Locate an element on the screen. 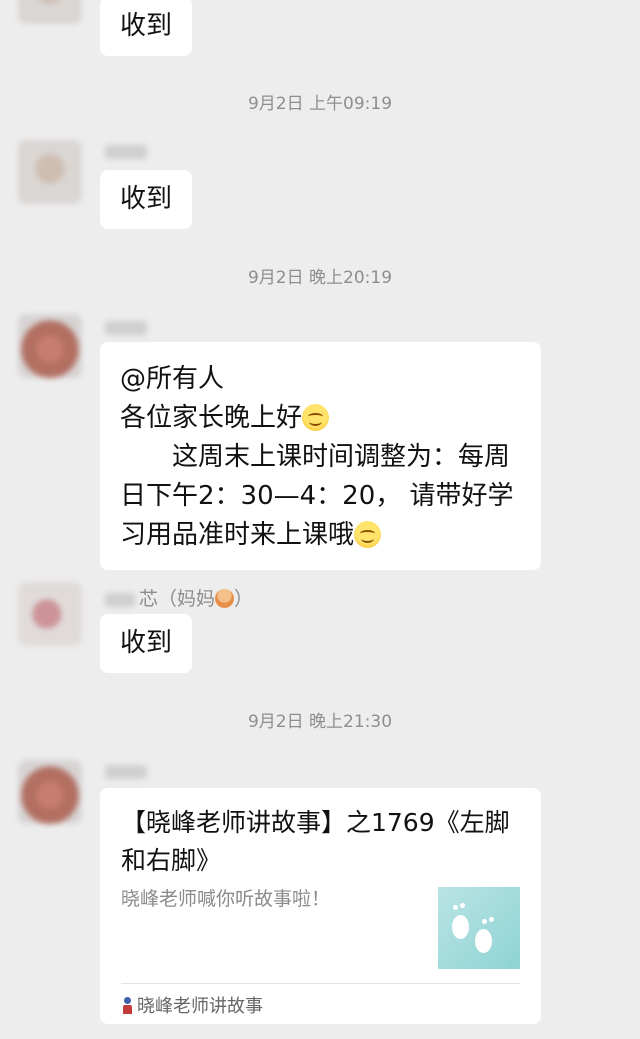  card-description: 晓峰老师喊你听故事啦！ is located at coordinates (226, 899).